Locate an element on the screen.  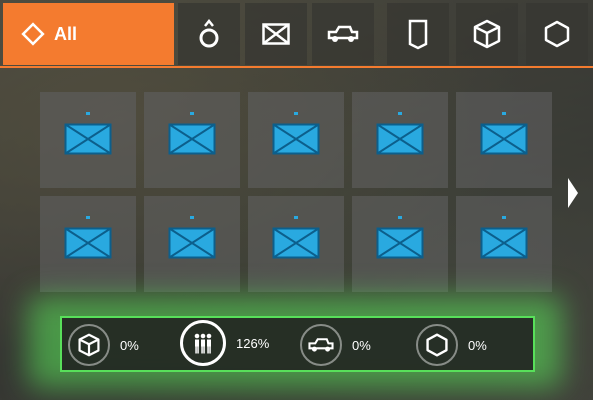
tab-shield is located at coordinates (418, 34).